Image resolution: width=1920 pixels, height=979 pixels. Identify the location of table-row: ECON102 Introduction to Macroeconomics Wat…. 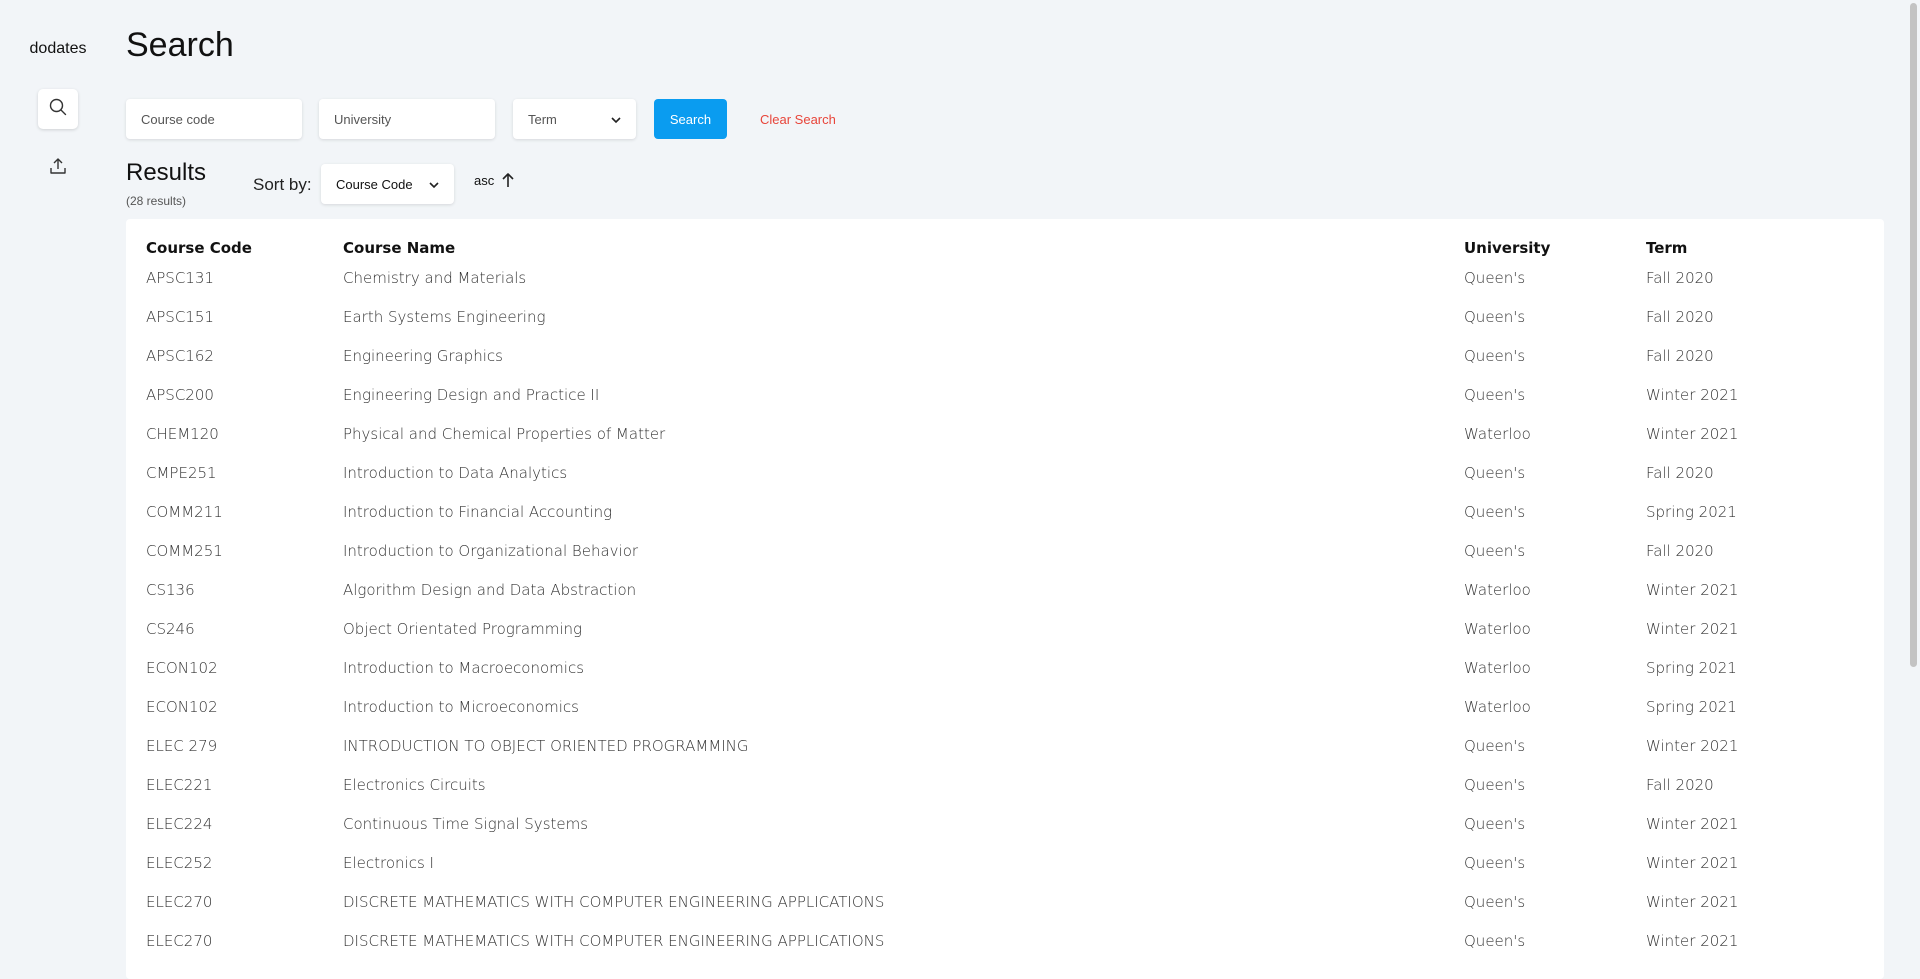
(1005, 667).